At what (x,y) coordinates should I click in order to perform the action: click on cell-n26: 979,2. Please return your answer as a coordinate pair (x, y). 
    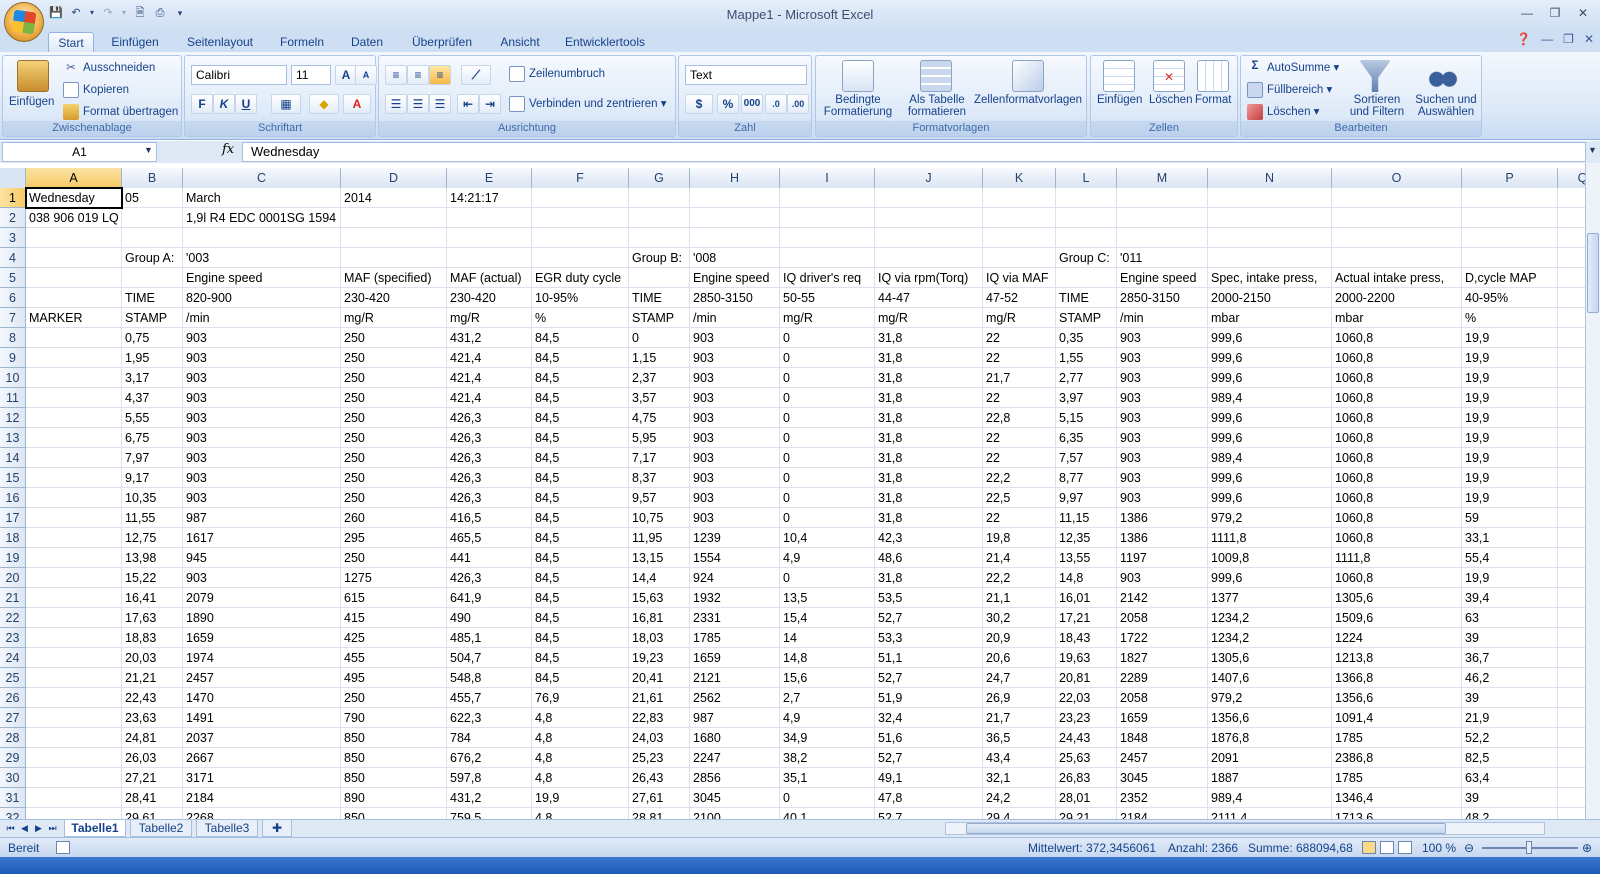
    Looking at the image, I should click on (1270, 698).